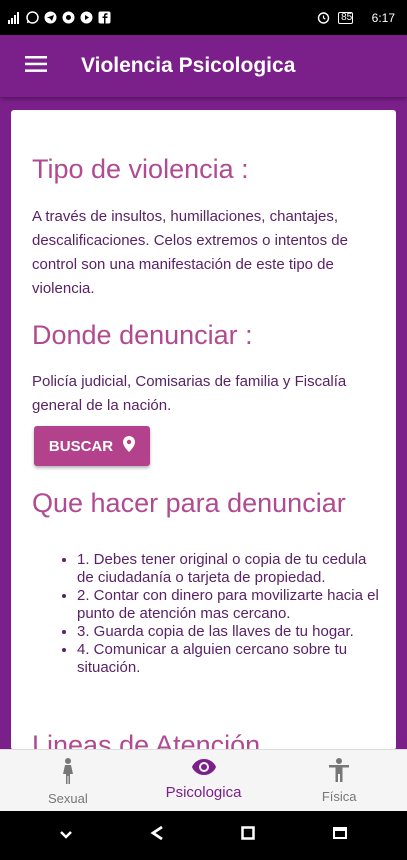 The image size is (407, 860). Describe the element at coordinates (188, 65) in the screenshot. I see `page-title: Violencia Psicologica` at that location.